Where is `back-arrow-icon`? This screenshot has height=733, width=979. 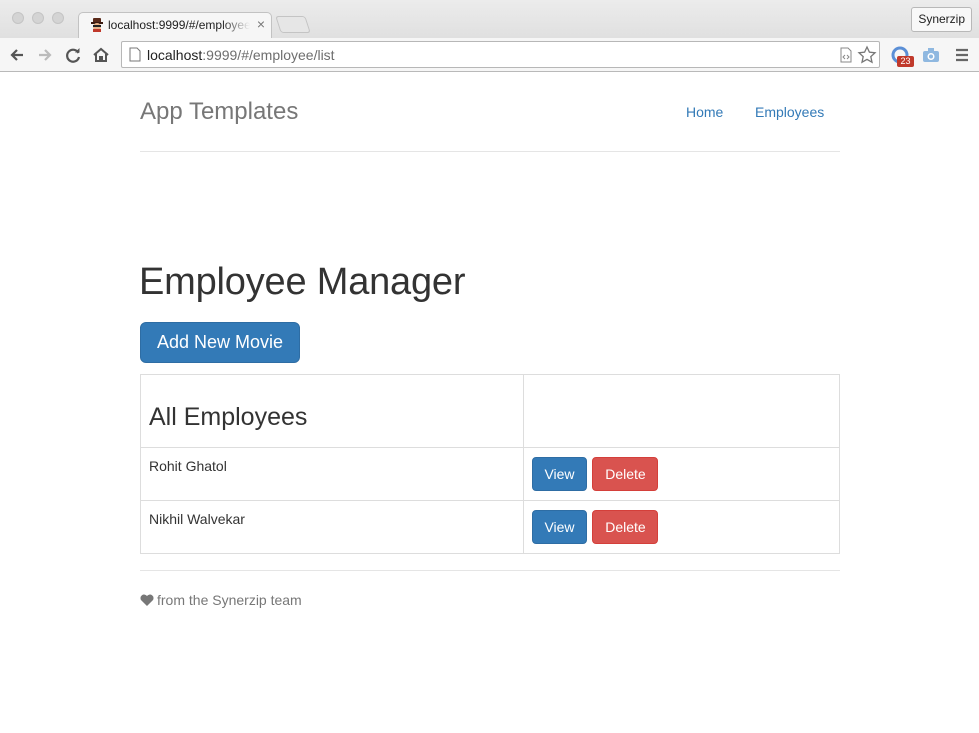 back-arrow-icon is located at coordinates (17, 55).